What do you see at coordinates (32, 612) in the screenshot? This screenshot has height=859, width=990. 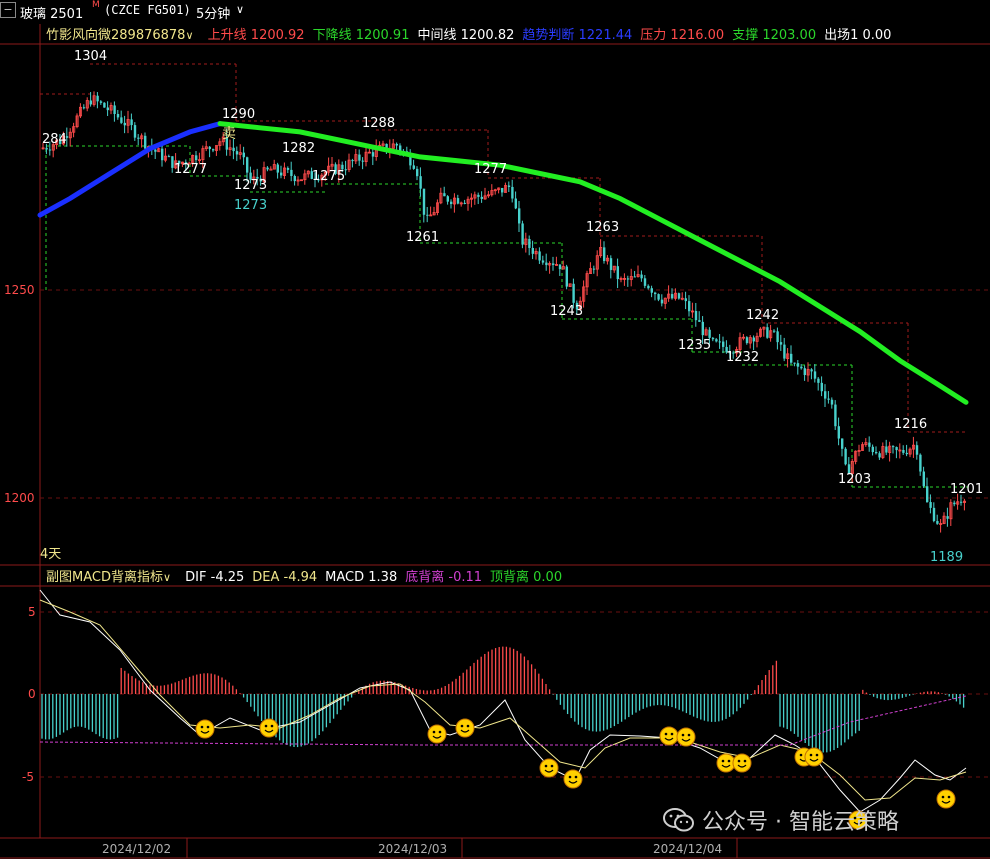 I see `macd-axis-label: 5` at bounding box center [32, 612].